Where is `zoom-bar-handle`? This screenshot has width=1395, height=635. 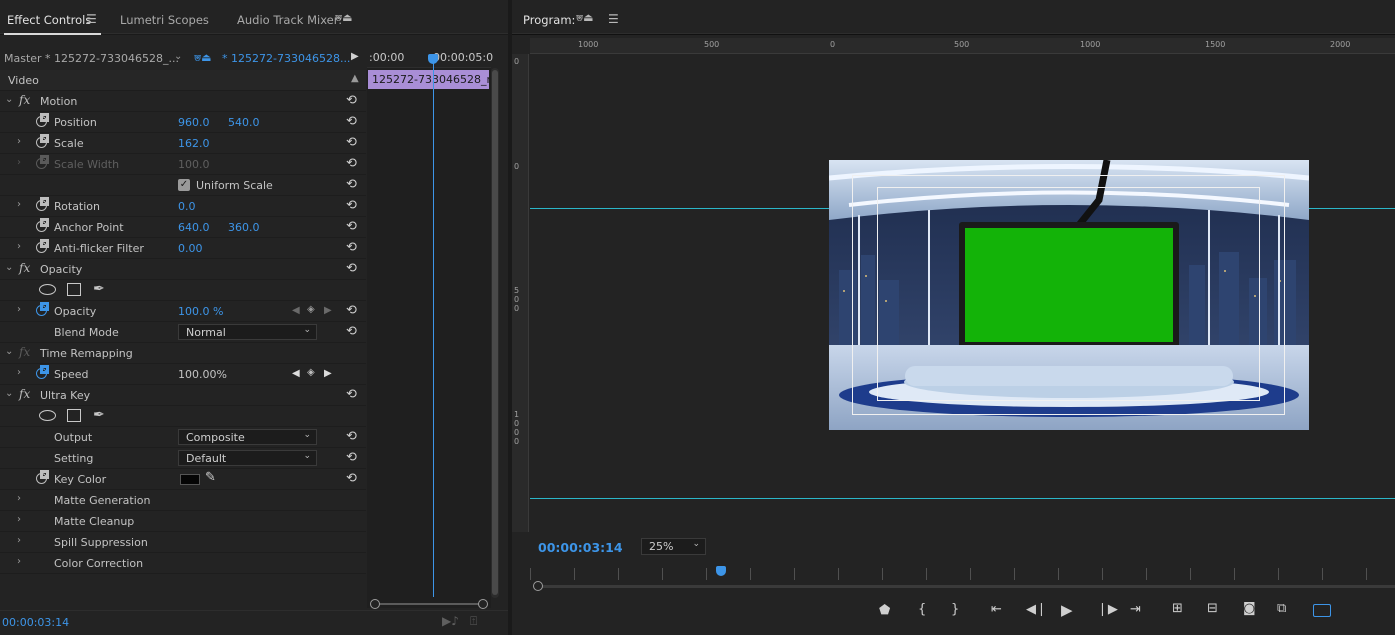 zoom-bar-handle is located at coordinates (538, 586).